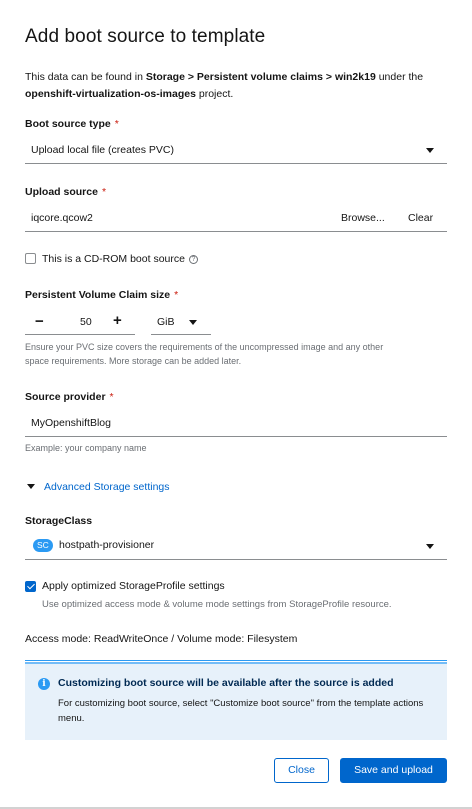  I want to click on storage-class-value: hostpath-provisioner, so click(107, 545).